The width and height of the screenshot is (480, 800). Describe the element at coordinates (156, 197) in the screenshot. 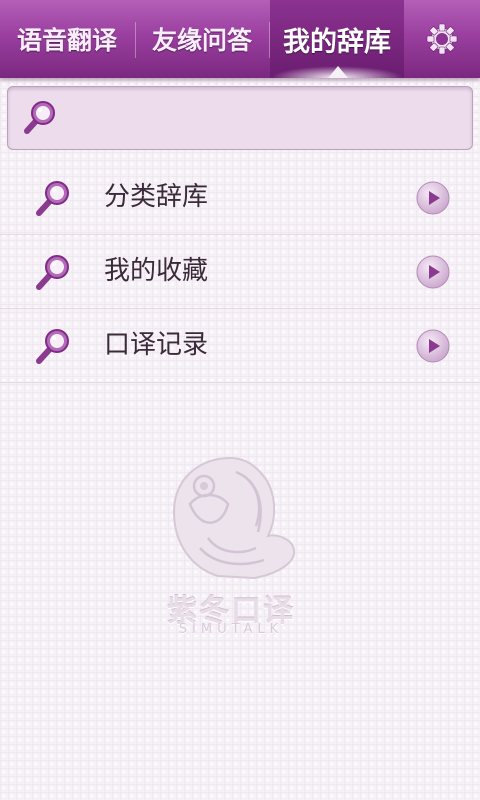

I see `list-item-label: 分类辞库` at that location.